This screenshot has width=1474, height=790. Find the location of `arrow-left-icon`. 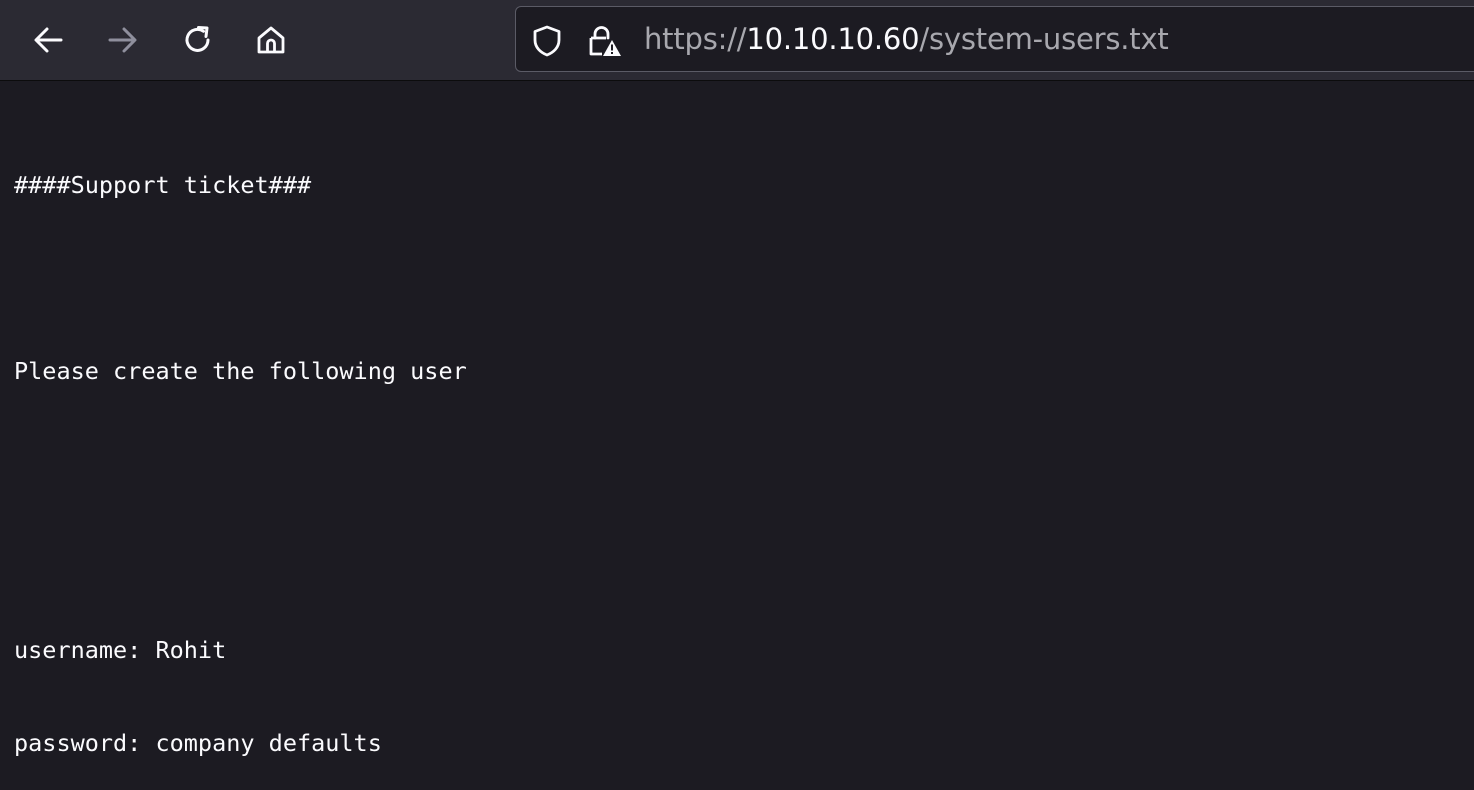

arrow-left-icon is located at coordinates (48, 40).